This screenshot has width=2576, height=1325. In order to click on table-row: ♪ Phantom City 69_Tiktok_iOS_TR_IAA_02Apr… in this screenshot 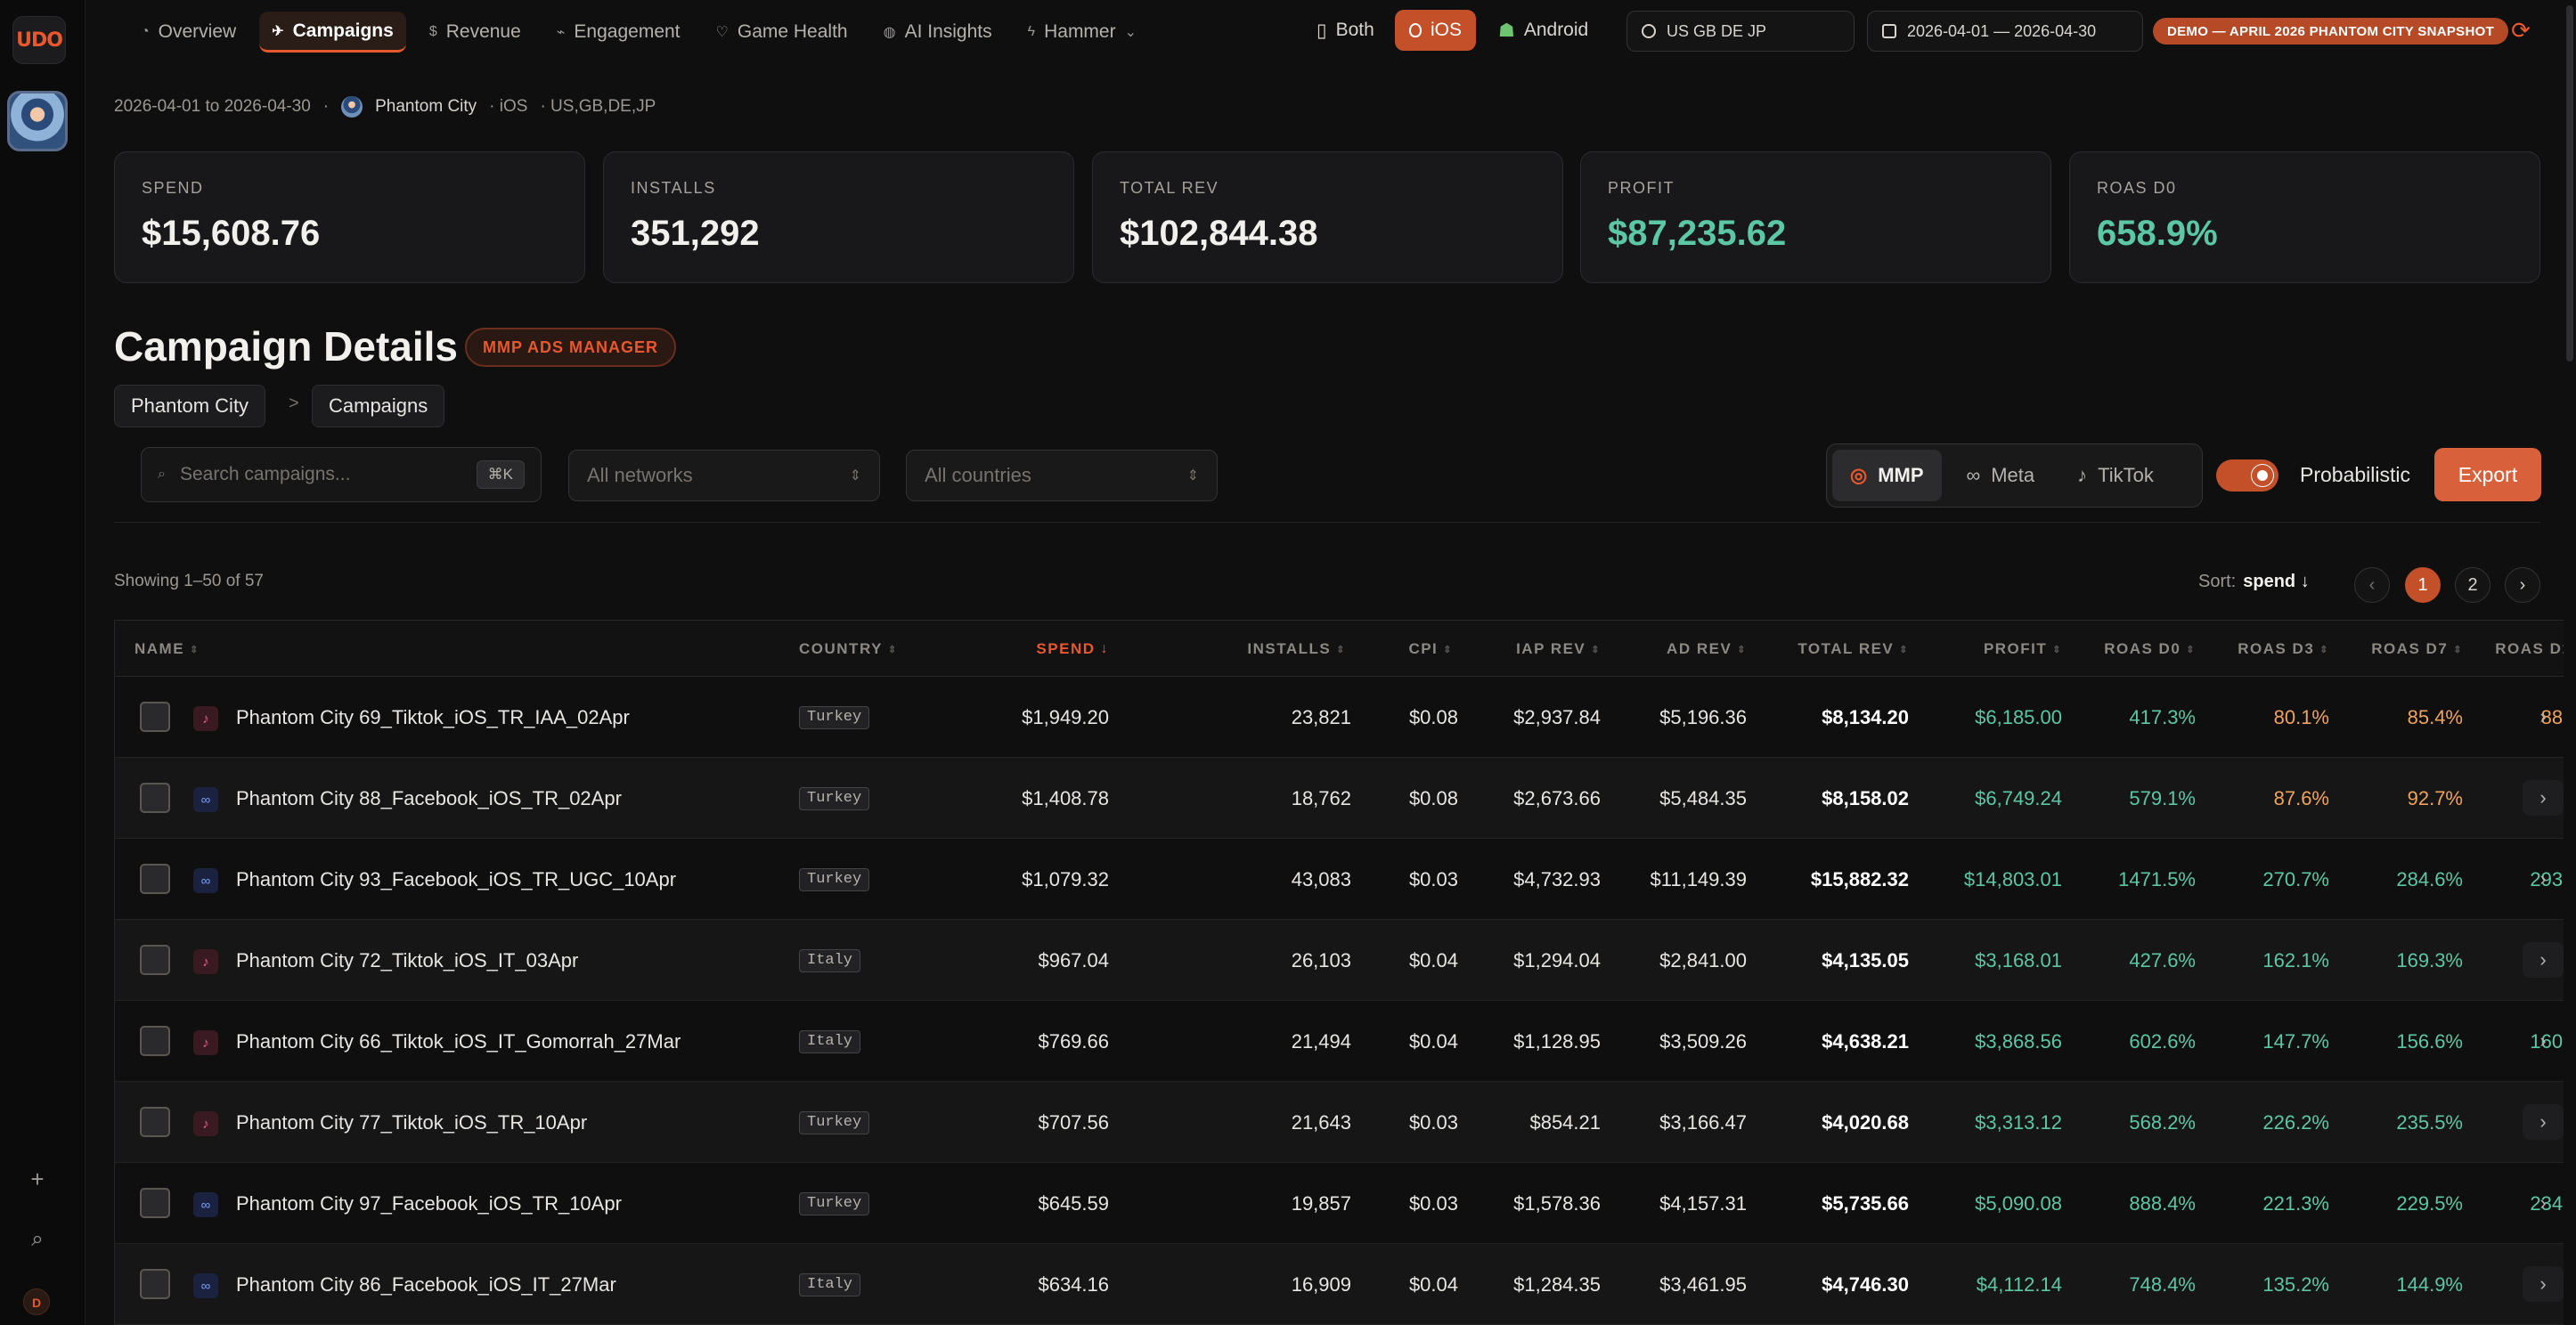, I will do `click(1345, 717)`.